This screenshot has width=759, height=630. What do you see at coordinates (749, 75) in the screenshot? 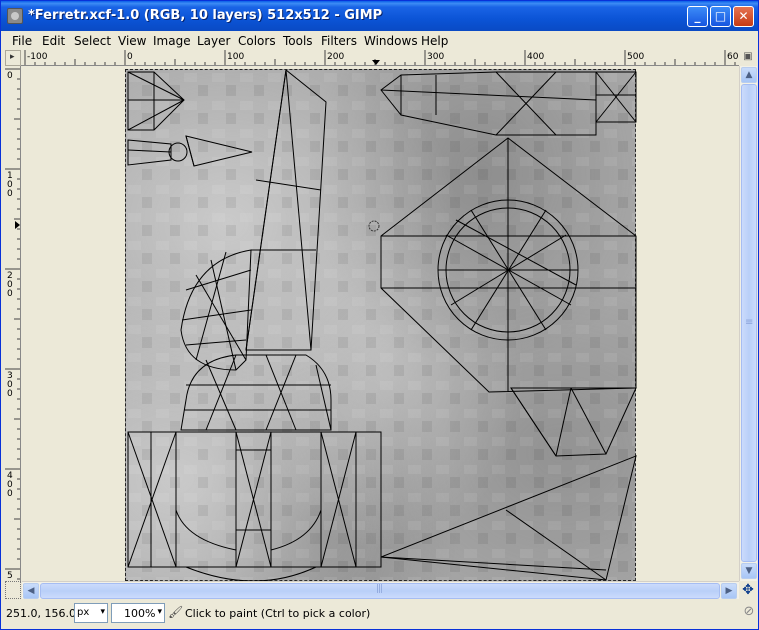
I see `scroll-up-button: ▲` at bounding box center [749, 75].